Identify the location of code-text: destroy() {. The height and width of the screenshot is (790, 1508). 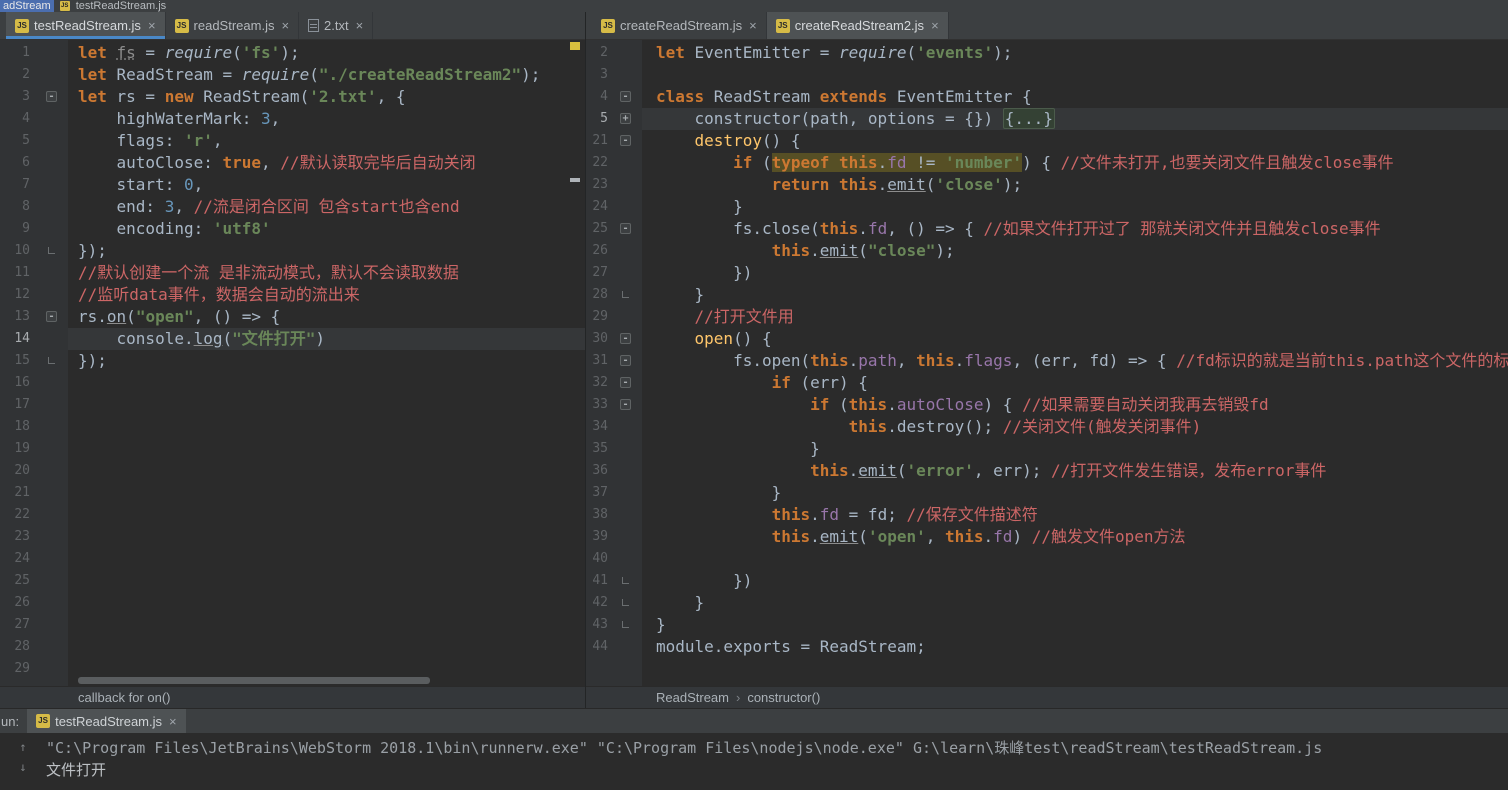
(1075, 141).